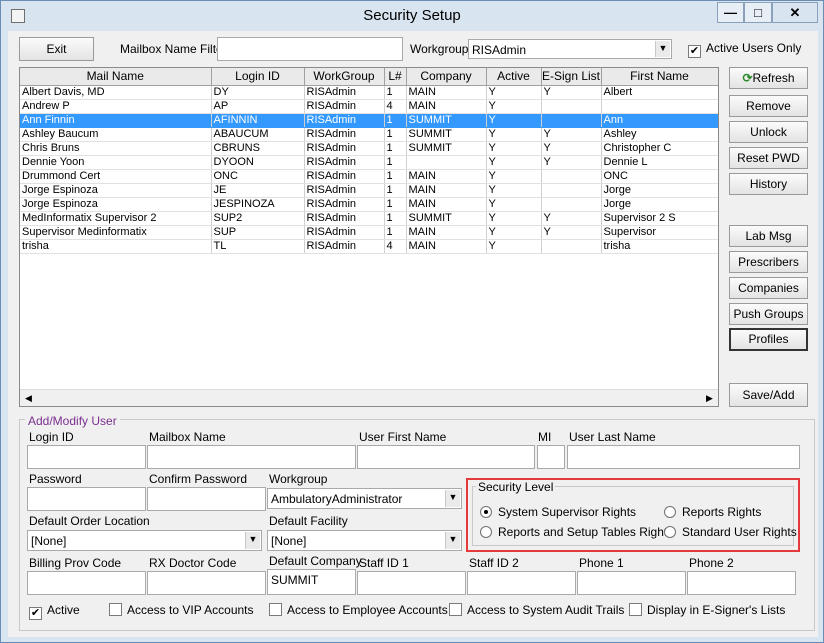  What do you see at coordinates (571, 77) in the screenshot?
I see `column-header: E-Sign List` at bounding box center [571, 77].